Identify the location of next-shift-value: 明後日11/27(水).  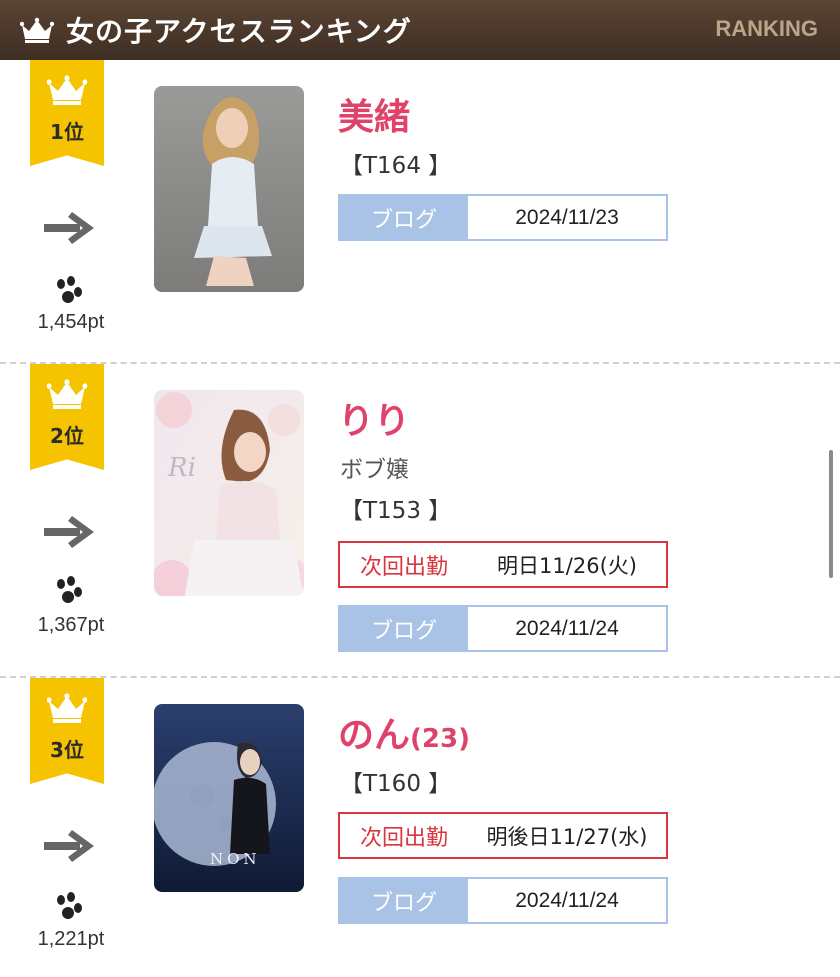
(567, 836).